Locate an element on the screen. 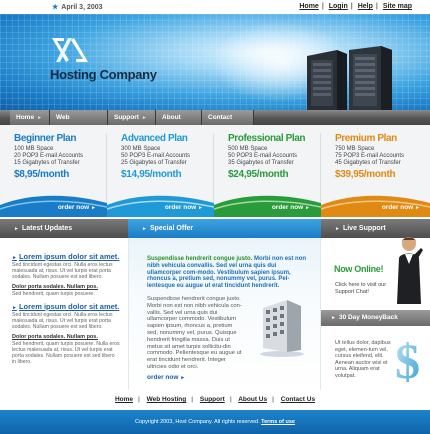 The height and width of the screenshot is (434, 430). nav-web-hosting: Web Hosting► is located at coordinates (79, 123).